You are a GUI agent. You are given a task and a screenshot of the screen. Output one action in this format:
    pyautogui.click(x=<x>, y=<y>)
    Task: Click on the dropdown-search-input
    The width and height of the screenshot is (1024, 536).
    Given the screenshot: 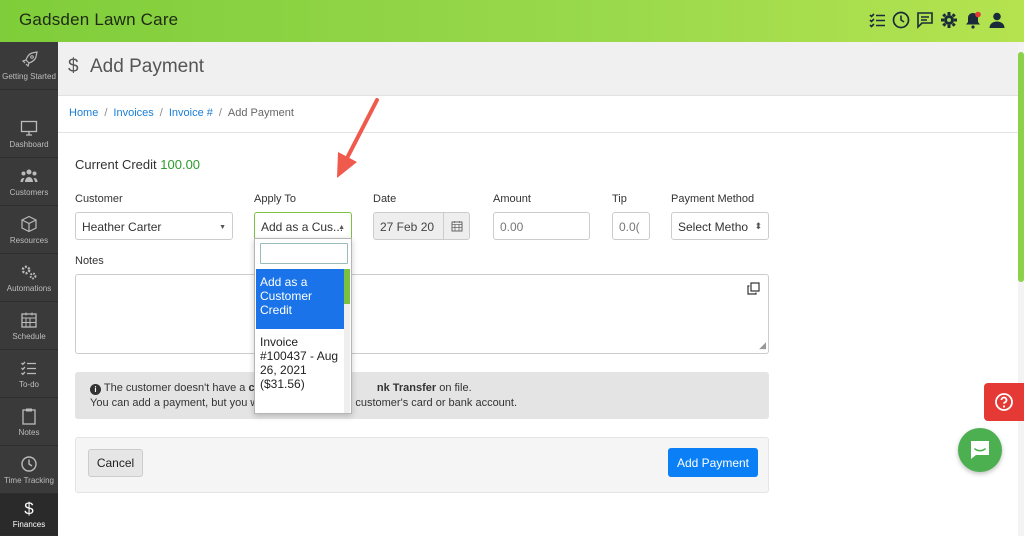 What is the action you would take?
    pyautogui.click(x=304, y=253)
    